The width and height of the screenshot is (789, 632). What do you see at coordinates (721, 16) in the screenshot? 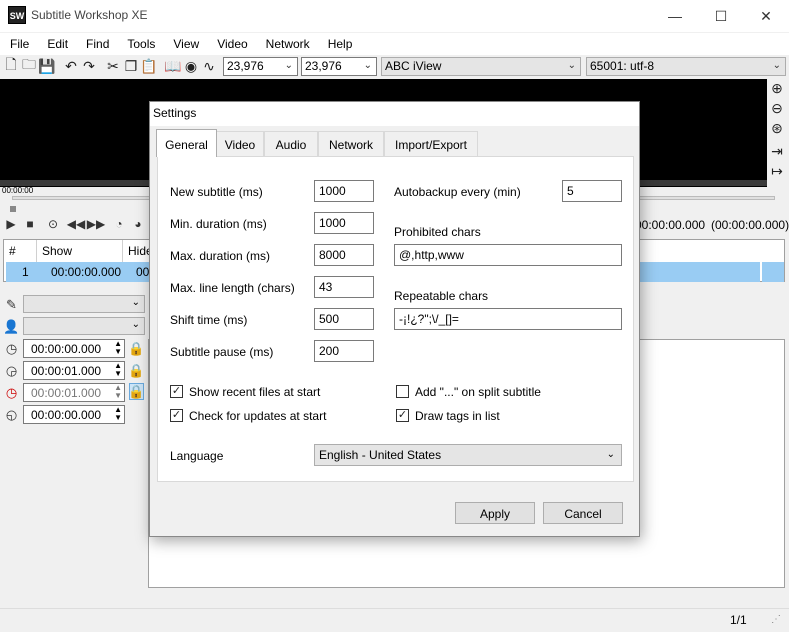
I see `maximize-button: ☐` at bounding box center [721, 16].